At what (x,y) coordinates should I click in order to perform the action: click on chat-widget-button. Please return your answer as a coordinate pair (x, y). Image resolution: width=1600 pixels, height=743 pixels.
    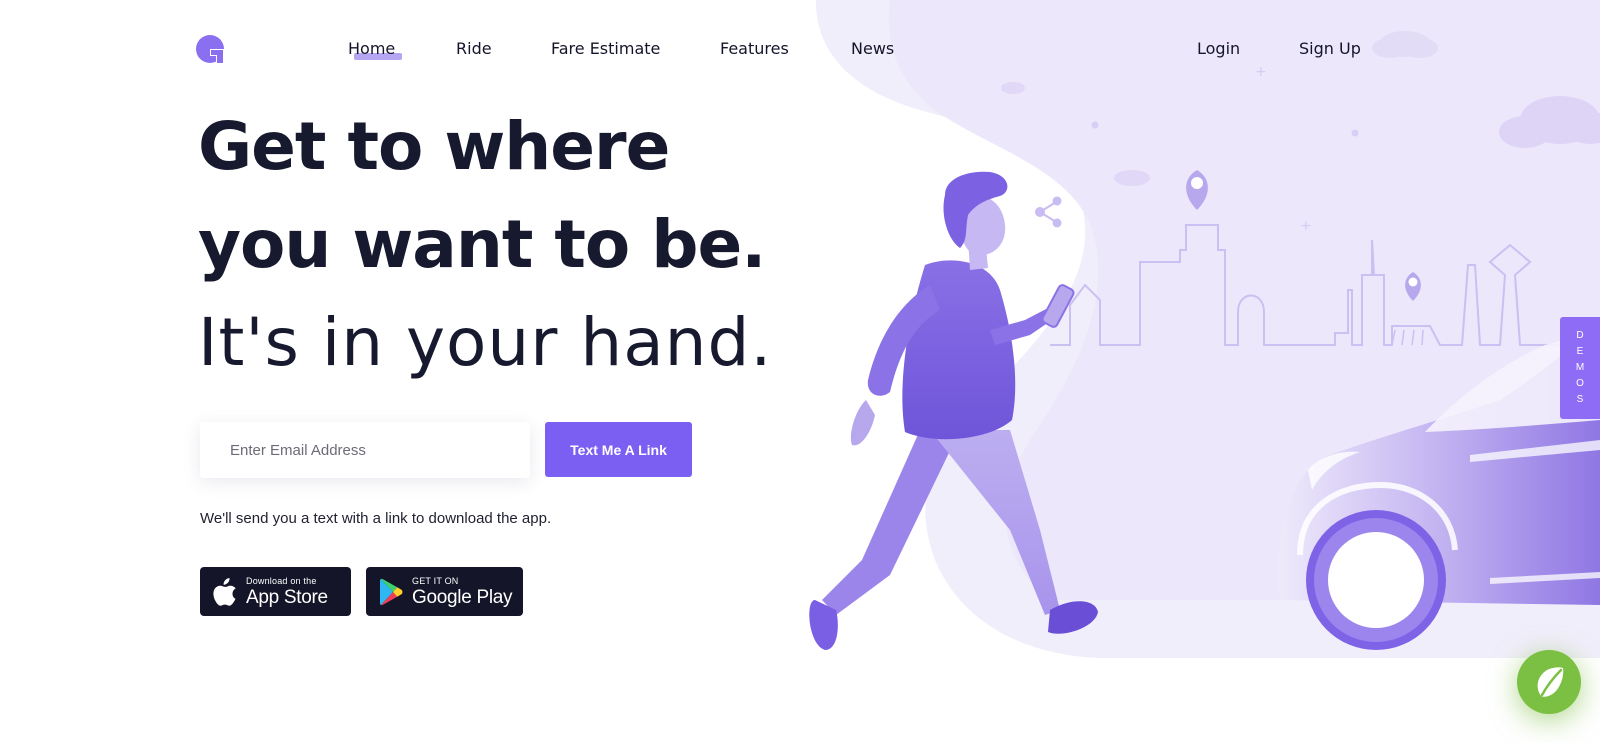
    Looking at the image, I should click on (1549, 682).